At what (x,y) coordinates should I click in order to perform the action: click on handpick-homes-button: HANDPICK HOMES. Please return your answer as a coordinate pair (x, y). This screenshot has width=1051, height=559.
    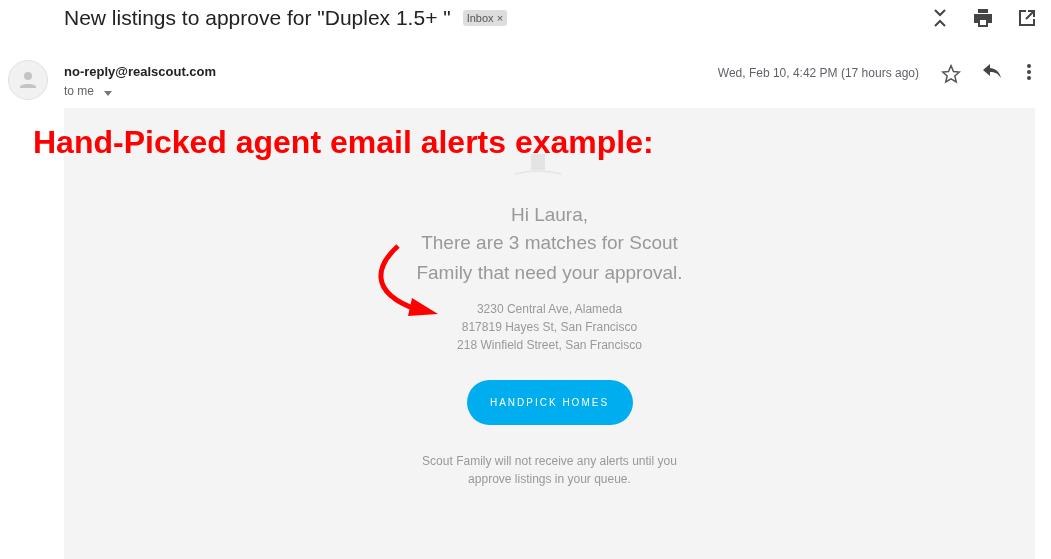
    Looking at the image, I should click on (549, 402).